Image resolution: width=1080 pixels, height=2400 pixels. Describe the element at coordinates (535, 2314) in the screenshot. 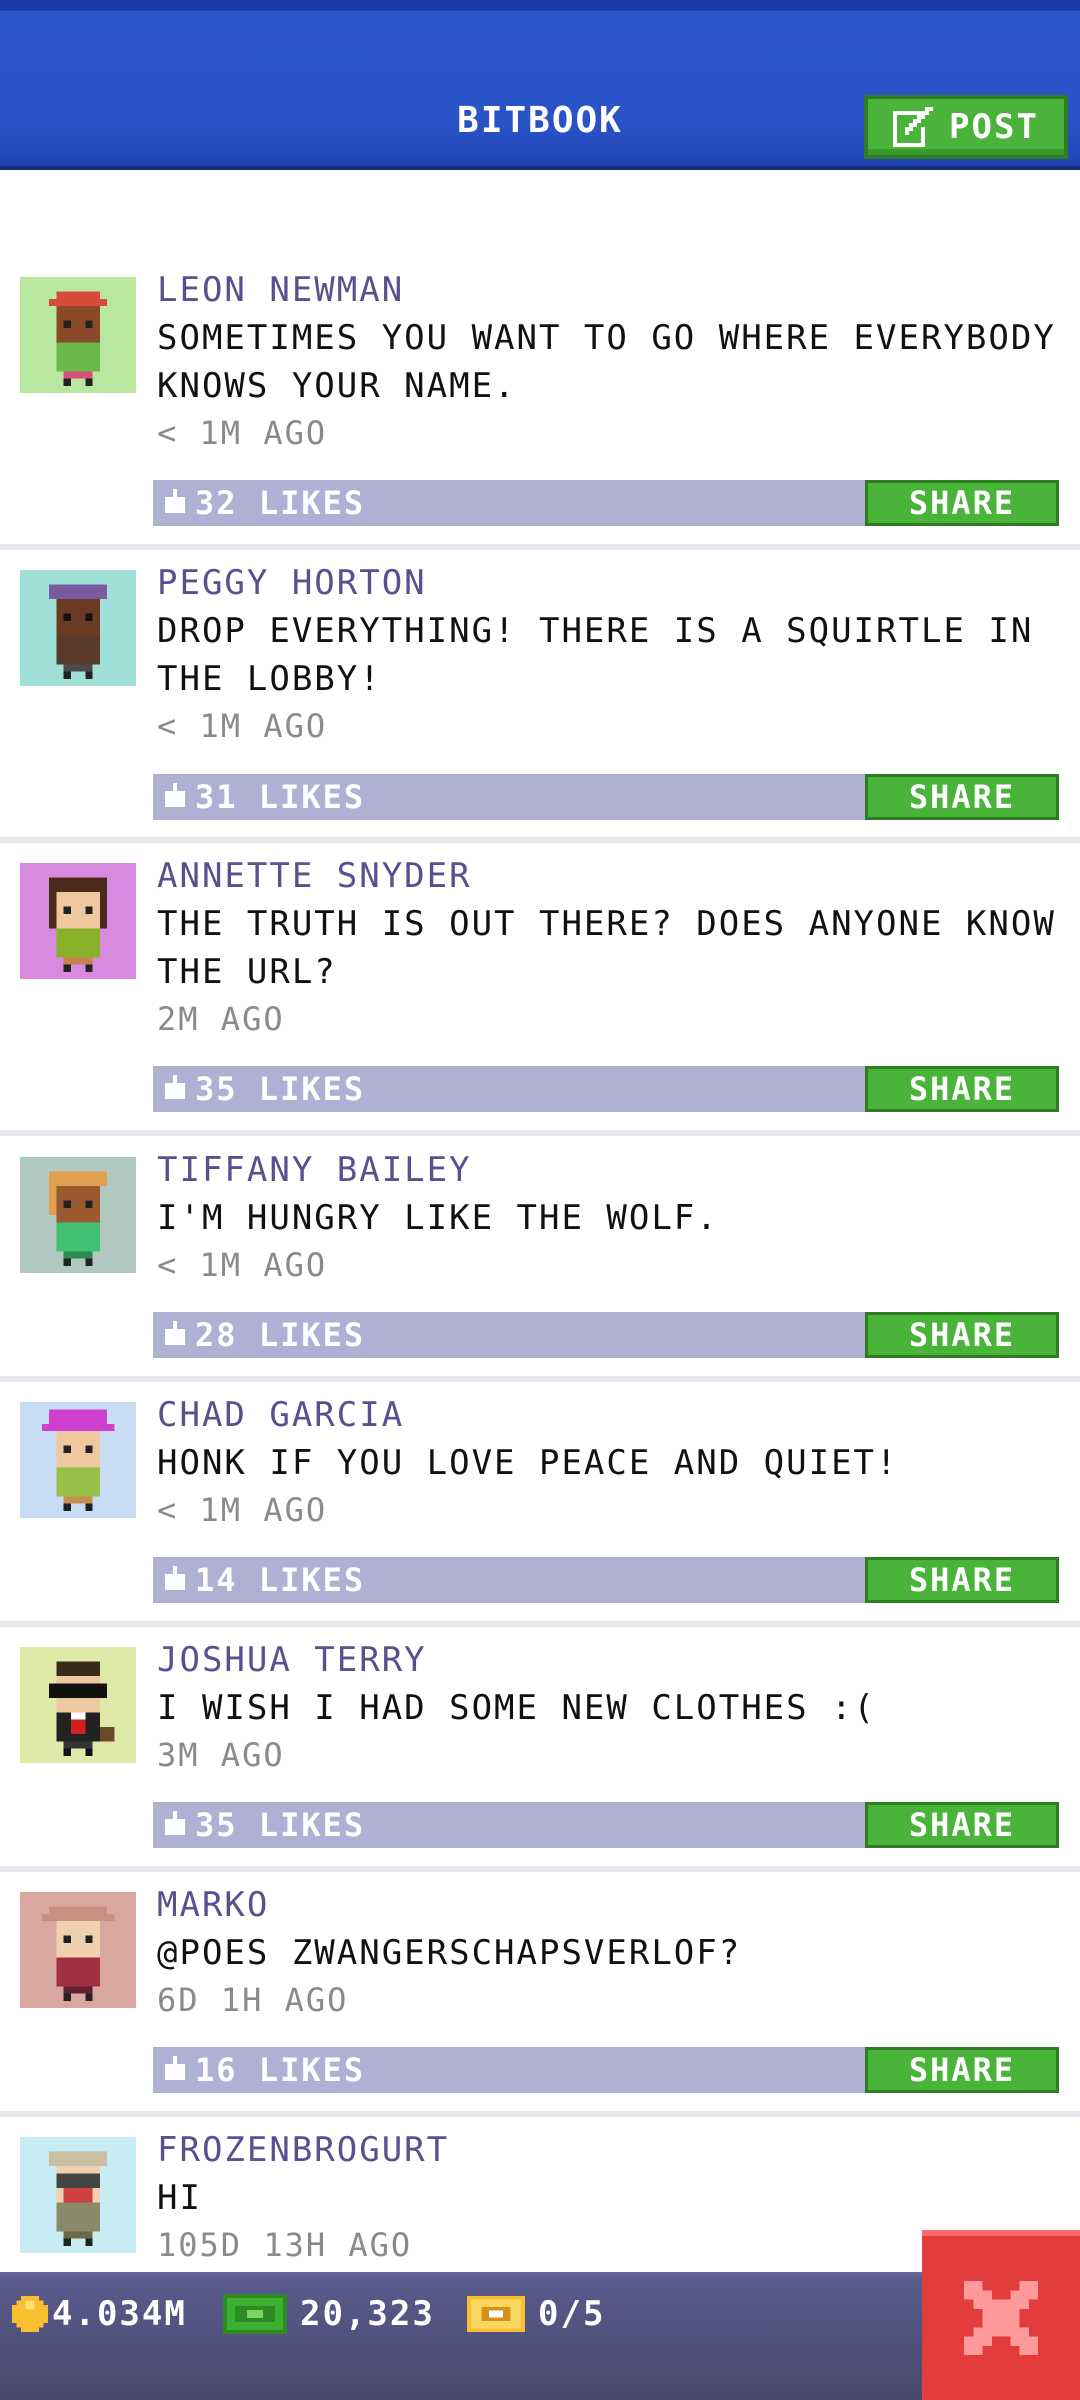

I see `tickets-stat: 0/5` at that location.